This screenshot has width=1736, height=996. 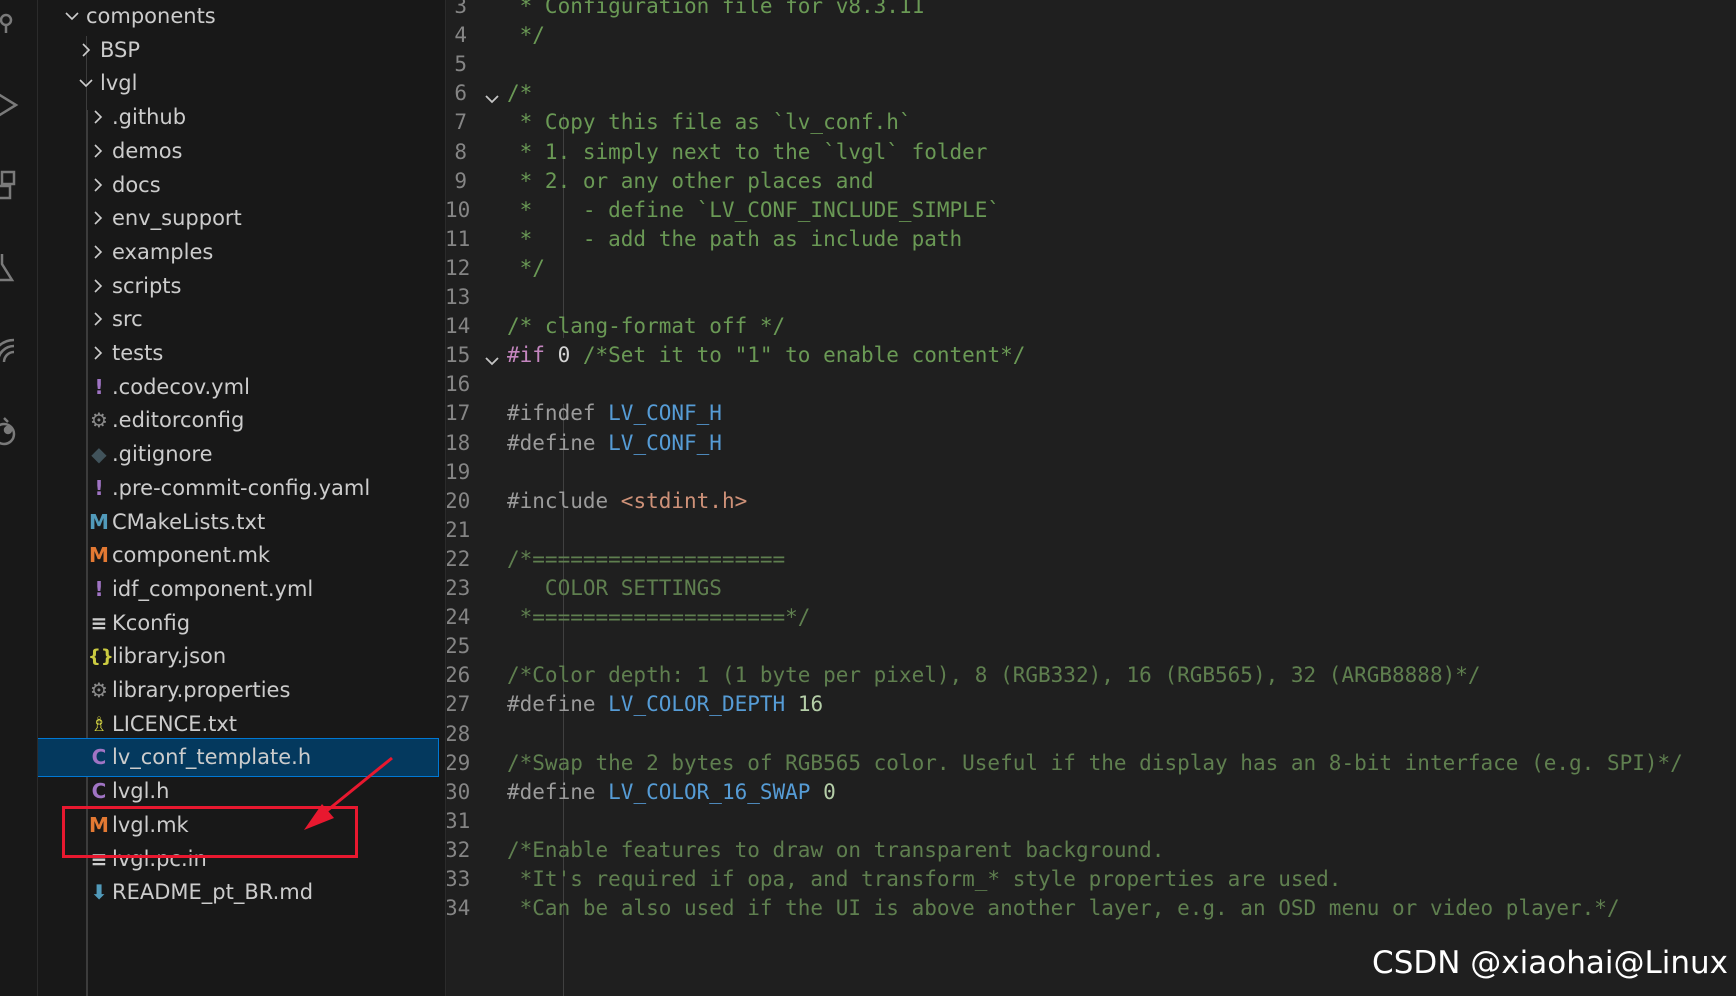 What do you see at coordinates (1091, 326) in the screenshot?
I see `code-line: 14 /* clang-format off */` at bounding box center [1091, 326].